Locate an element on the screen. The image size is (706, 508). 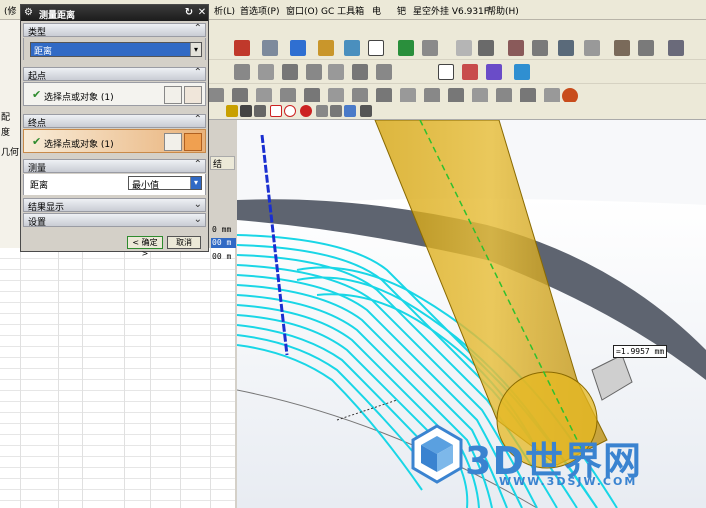
section-end-point: 终点 ⌃ is located at coordinates (114, 121).